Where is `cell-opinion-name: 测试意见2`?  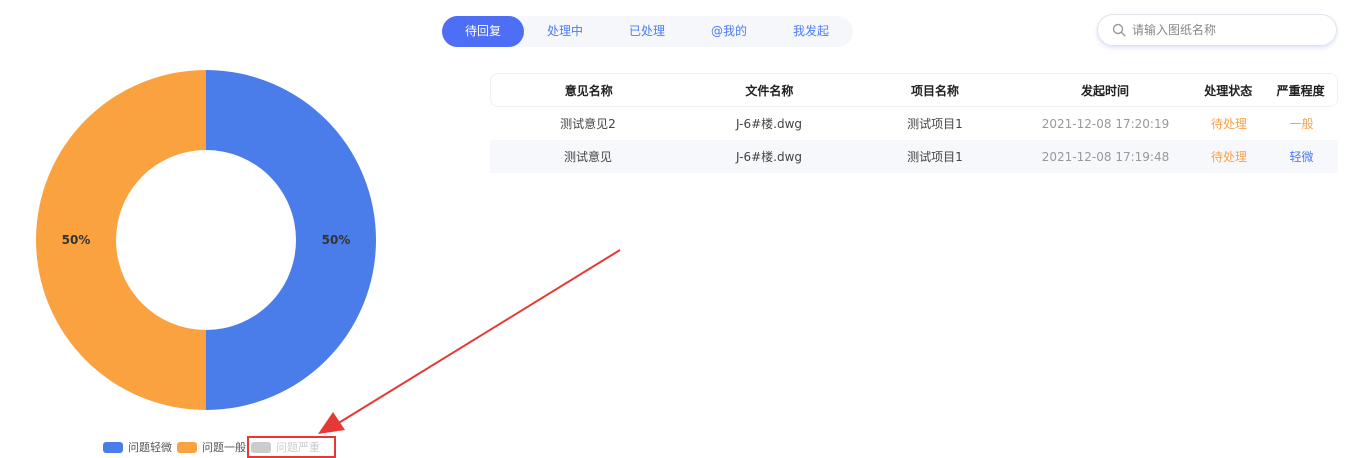
cell-opinion-name: 测试意见2 is located at coordinates (588, 123).